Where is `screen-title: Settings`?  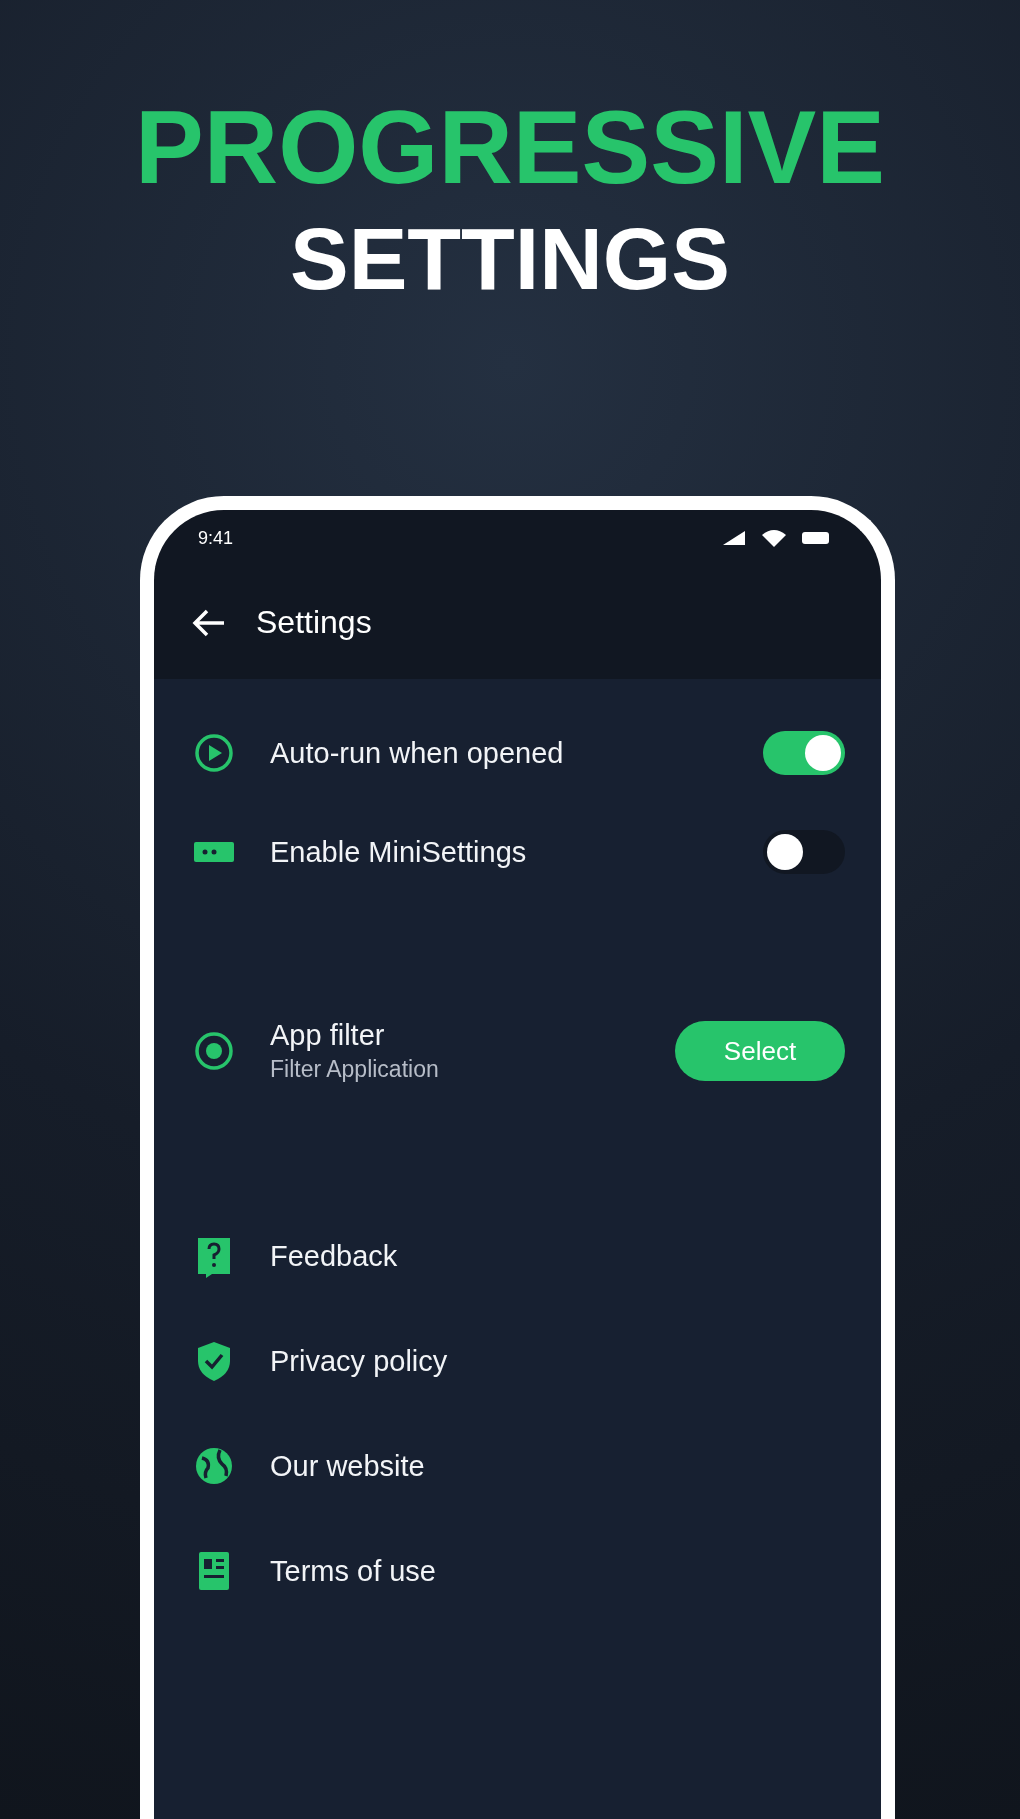
screen-title: Settings is located at coordinates (314, 622).